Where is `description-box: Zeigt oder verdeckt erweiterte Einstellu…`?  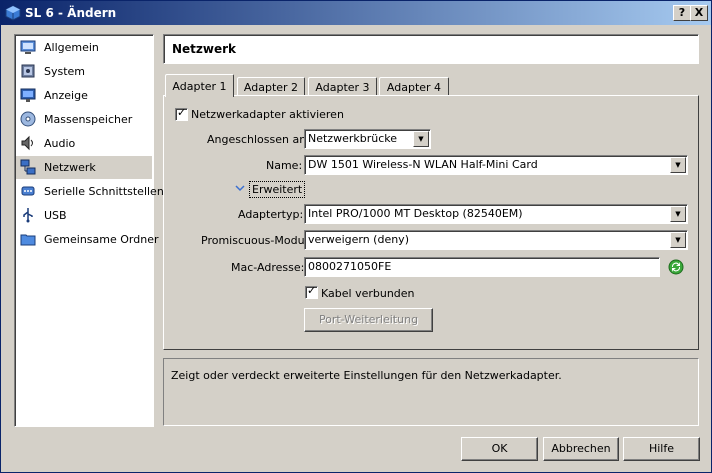
description-box: Zeigt oder verdeckt erweiterte Einstellu… is located at coordinates (431, 392).